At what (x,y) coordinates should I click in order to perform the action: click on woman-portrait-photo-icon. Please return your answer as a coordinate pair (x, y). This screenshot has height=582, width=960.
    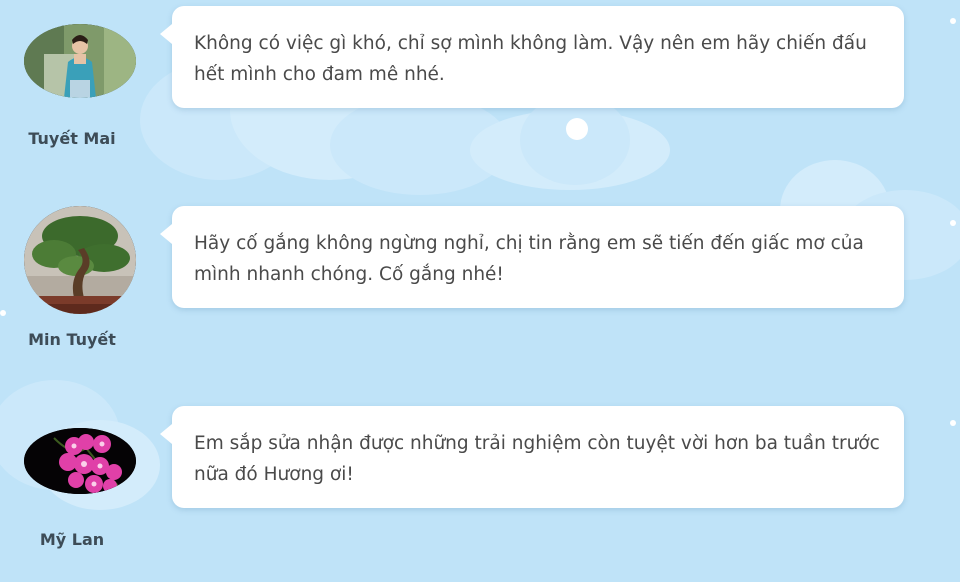
    Looking at the image, I should click on (80, 61).